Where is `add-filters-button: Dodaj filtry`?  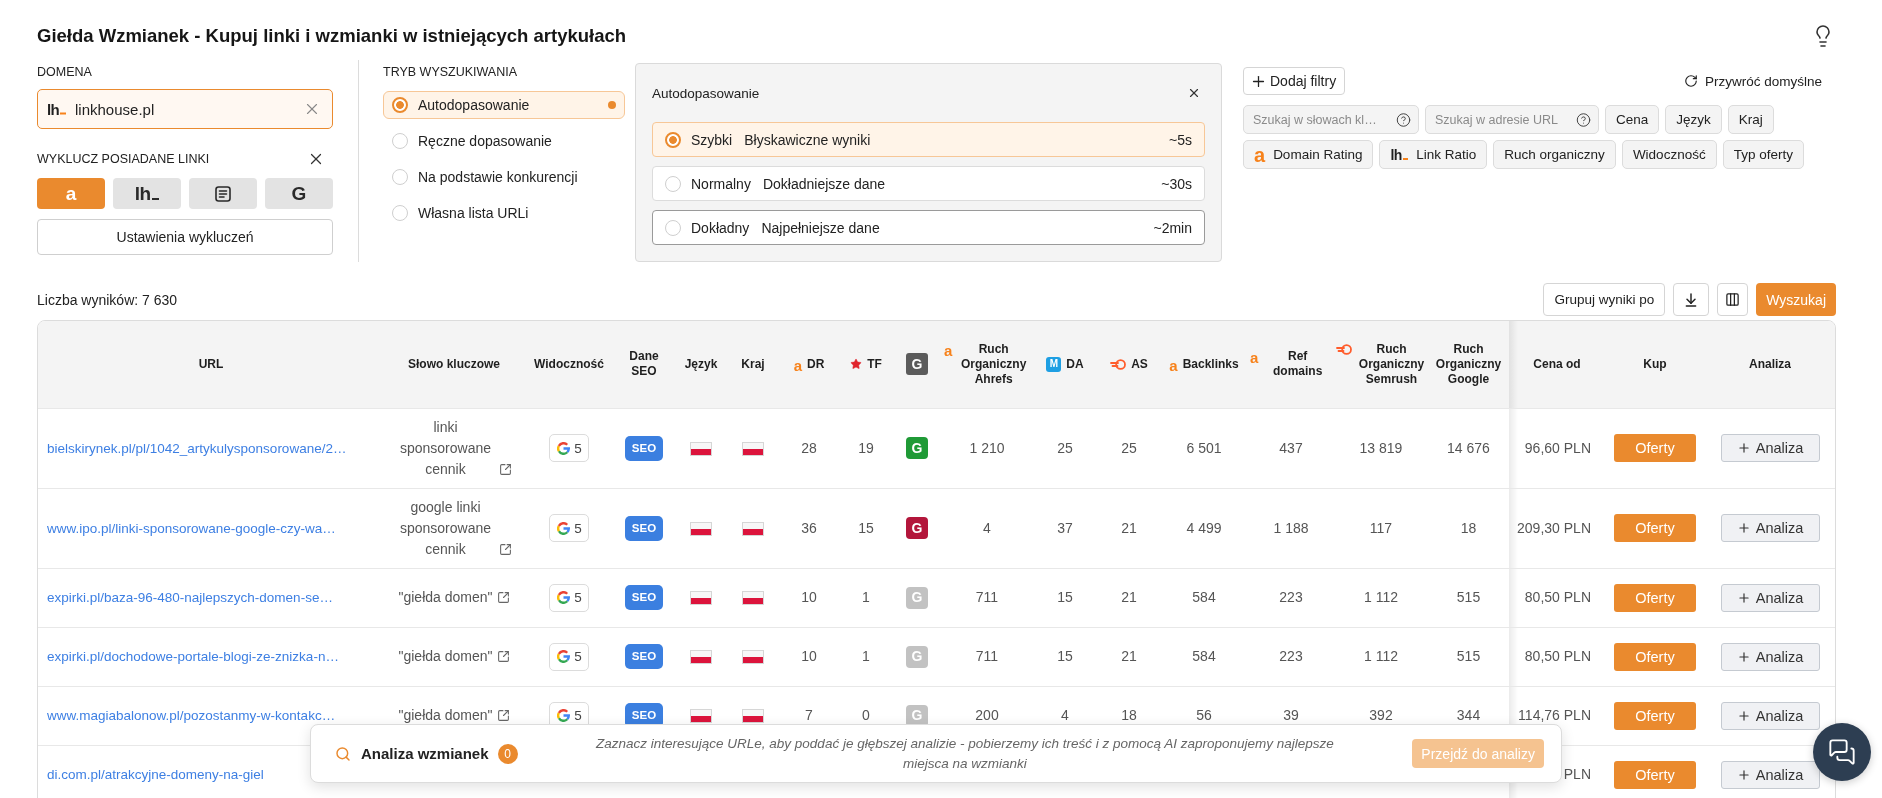
add-filters-button: Dodaj filtry is located at coordinates (1294, 81).